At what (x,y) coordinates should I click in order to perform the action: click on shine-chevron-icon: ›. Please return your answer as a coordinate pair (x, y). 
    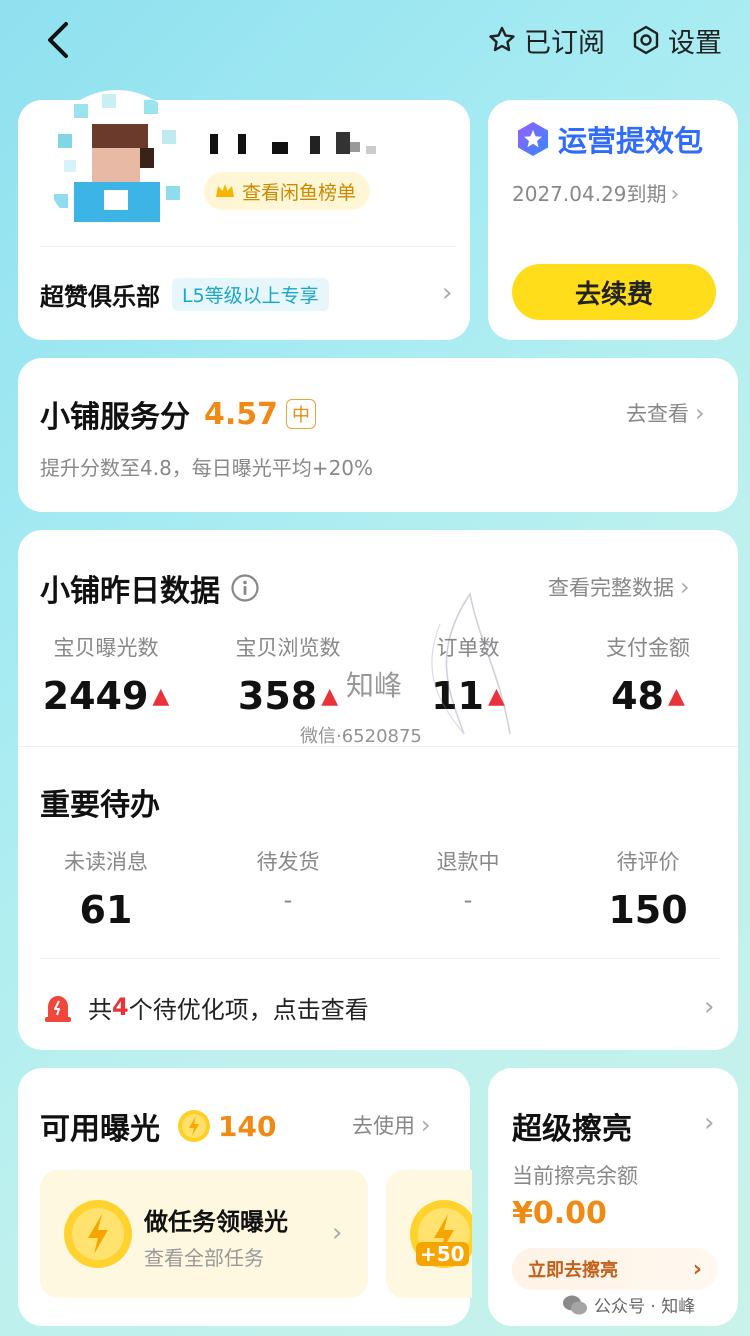
    Looking at the image, I should click on (709, 1123).